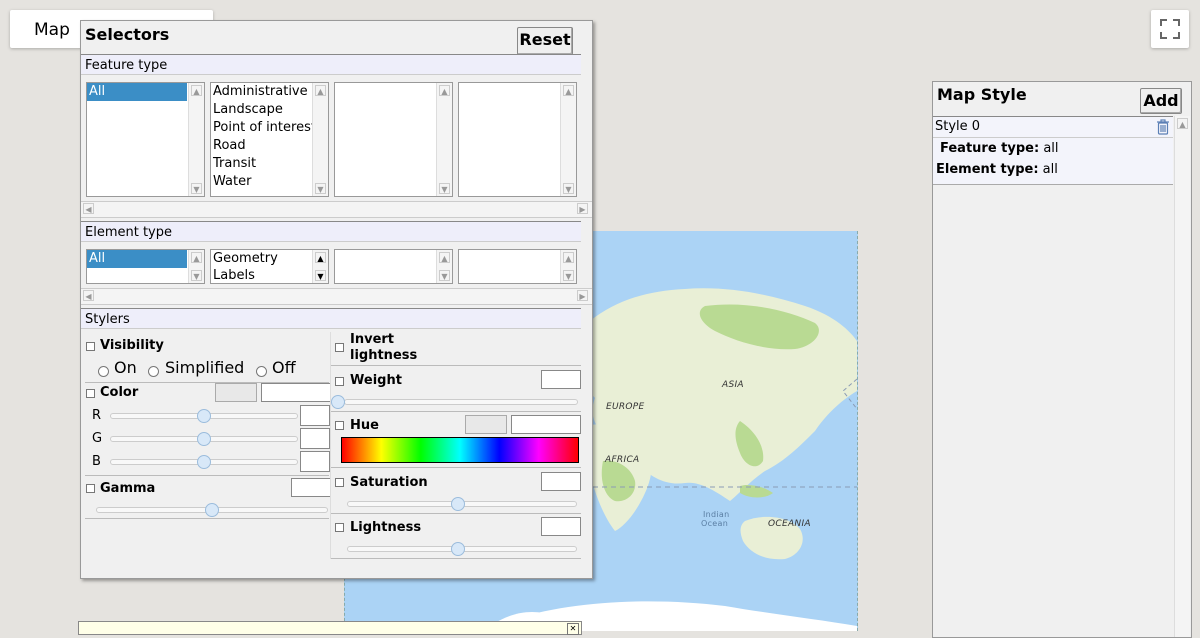  I want to click on feature-type-heading: Feature type, so click(331, 64).